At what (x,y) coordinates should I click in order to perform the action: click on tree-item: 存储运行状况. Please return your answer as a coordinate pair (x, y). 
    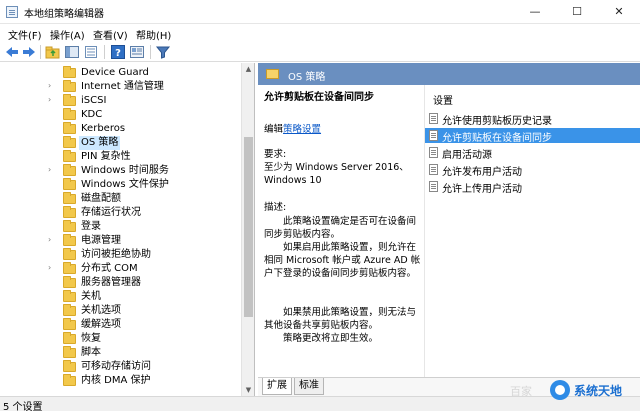
    Looking at the image, I should click on (120, 213).